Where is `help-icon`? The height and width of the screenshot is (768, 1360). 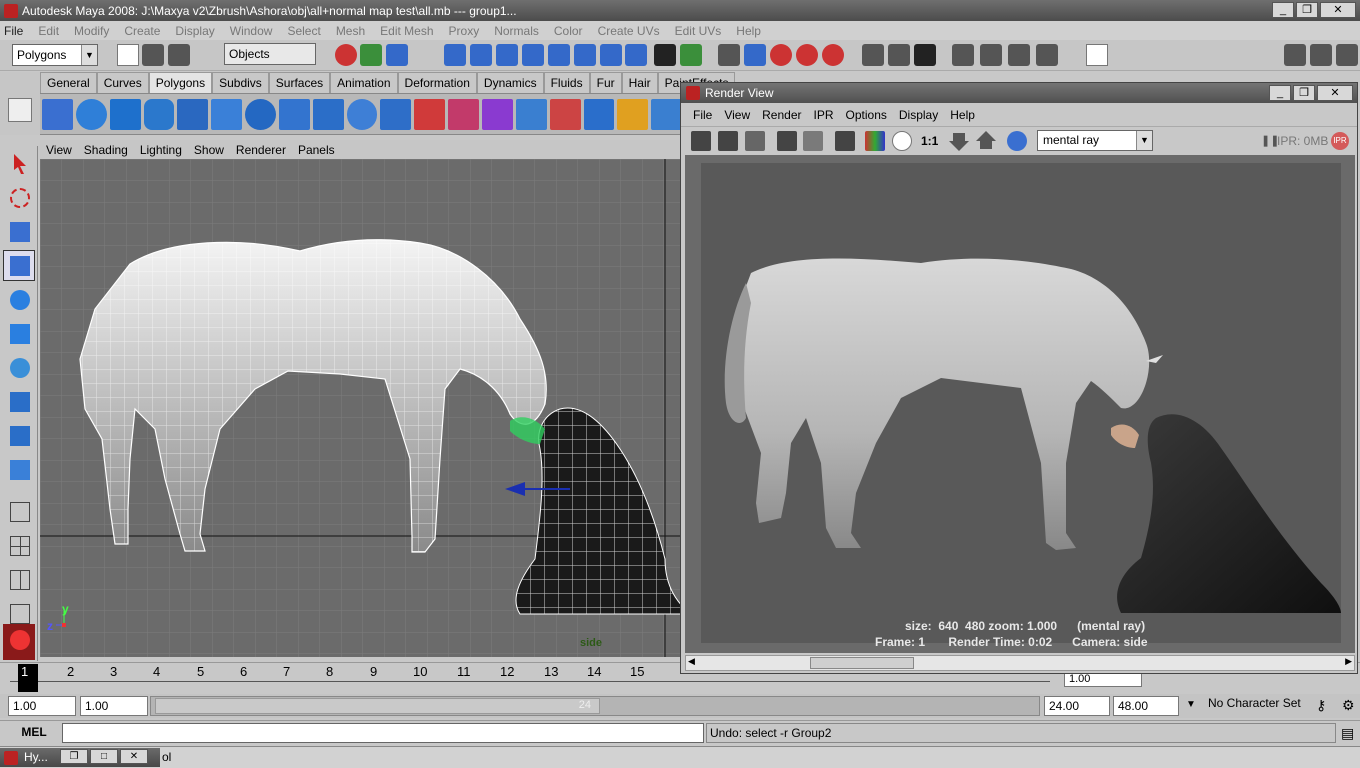 help-icon is located at coordinates (636, 55).